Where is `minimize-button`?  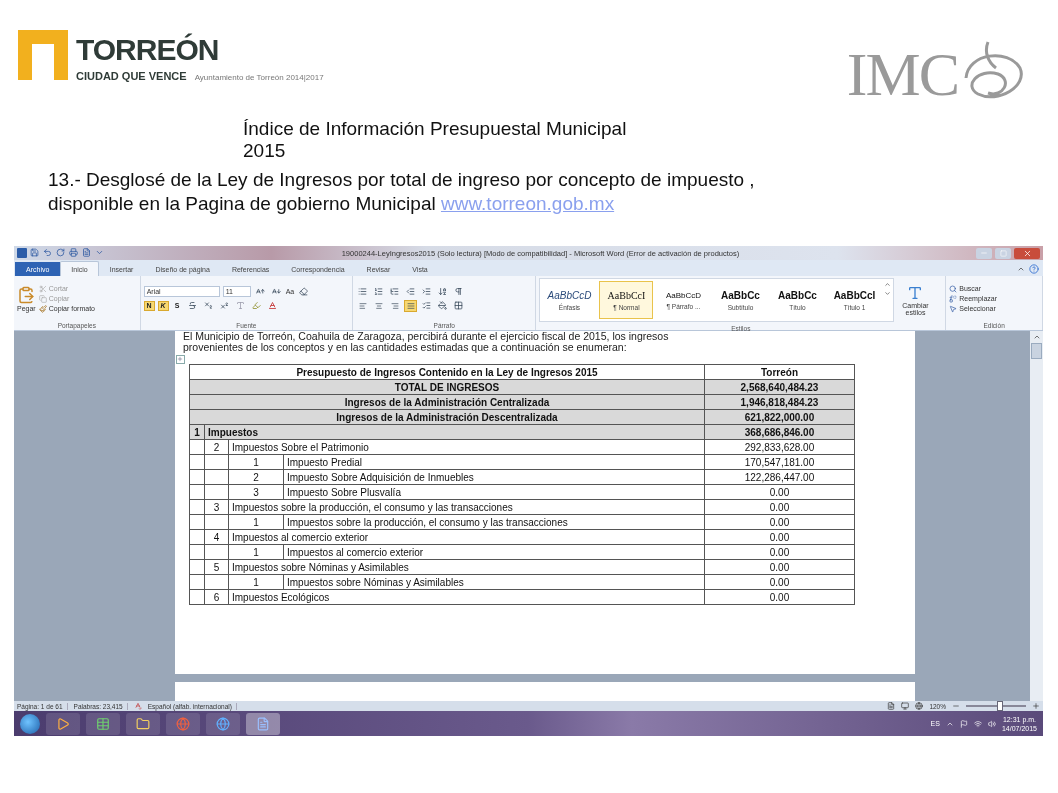 minimize-button is located at coordinates (984, 253).